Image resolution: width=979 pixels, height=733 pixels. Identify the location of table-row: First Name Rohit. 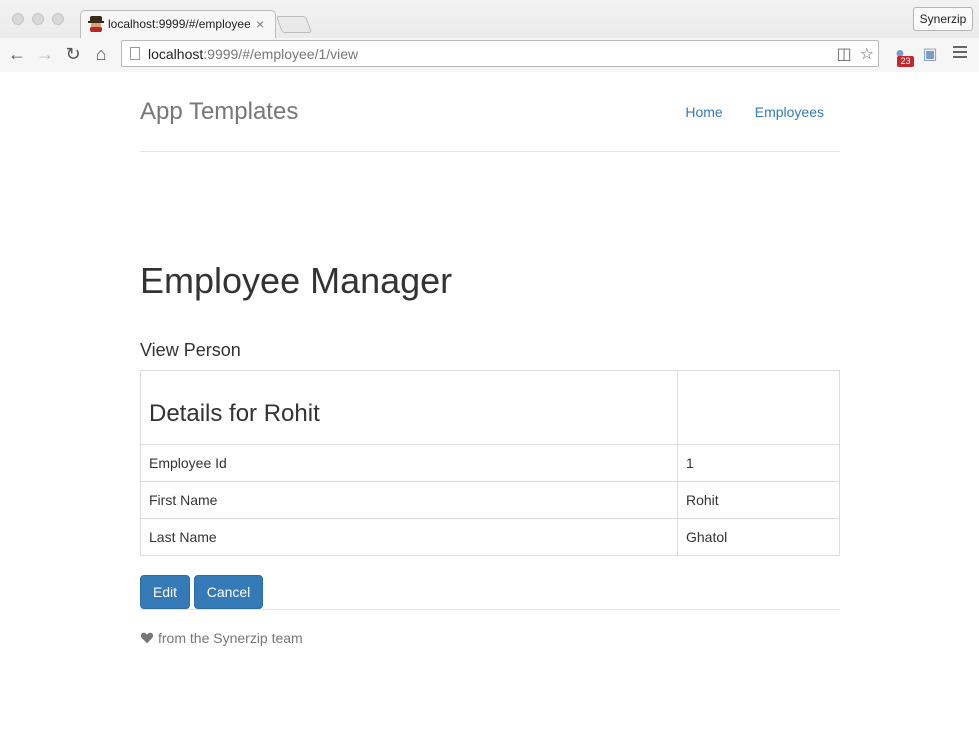
(490, 500).